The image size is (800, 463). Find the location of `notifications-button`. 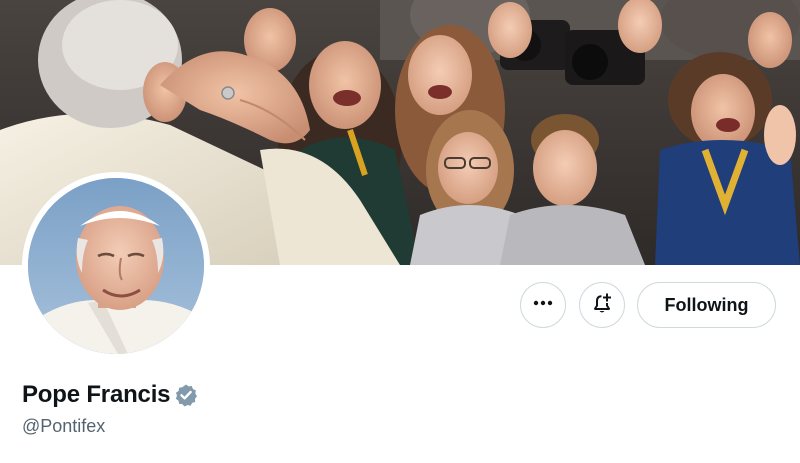

notifications-button is located at coordinates (602, 305).